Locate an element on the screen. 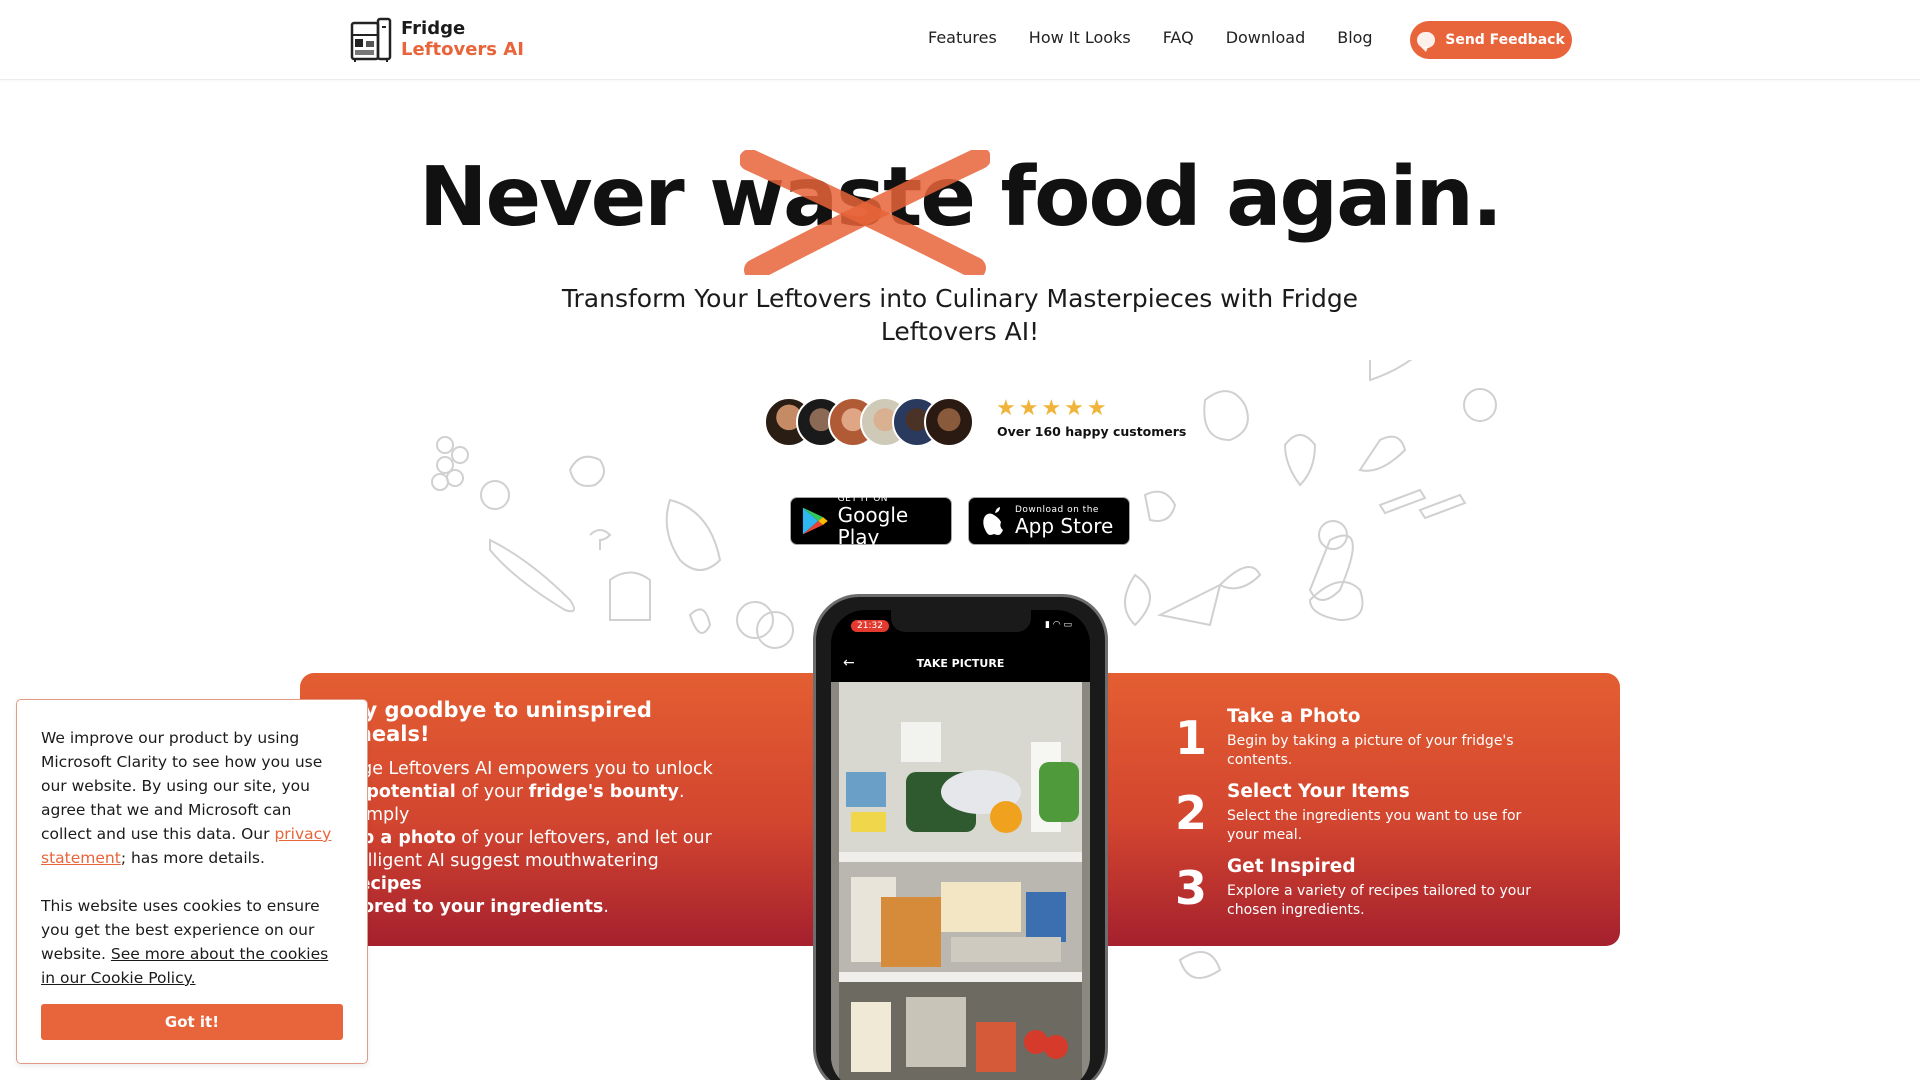  google-play-big-text: Google Play is located at coordinates (873, 526).